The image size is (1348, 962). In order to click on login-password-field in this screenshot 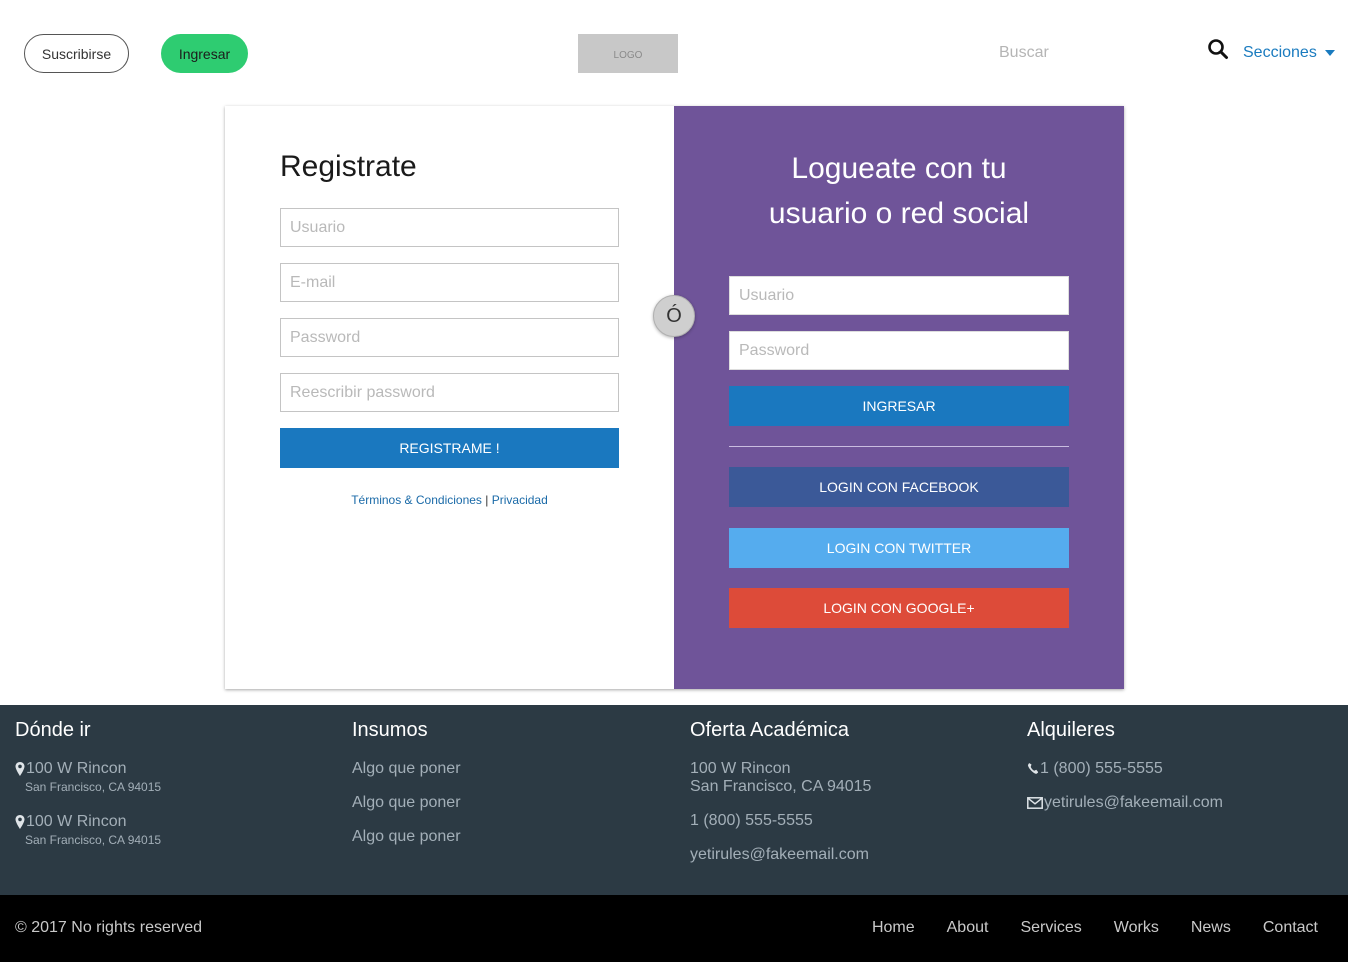, I will do `click(899, 350)`.